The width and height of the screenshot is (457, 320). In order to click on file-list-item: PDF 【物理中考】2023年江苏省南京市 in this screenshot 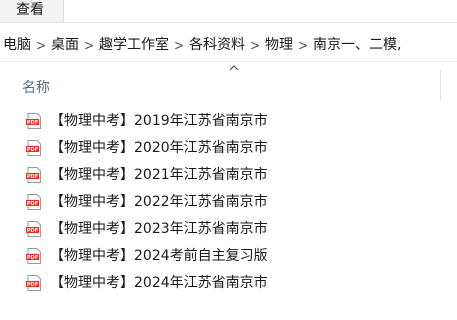, I will do `click(228, 229)`.